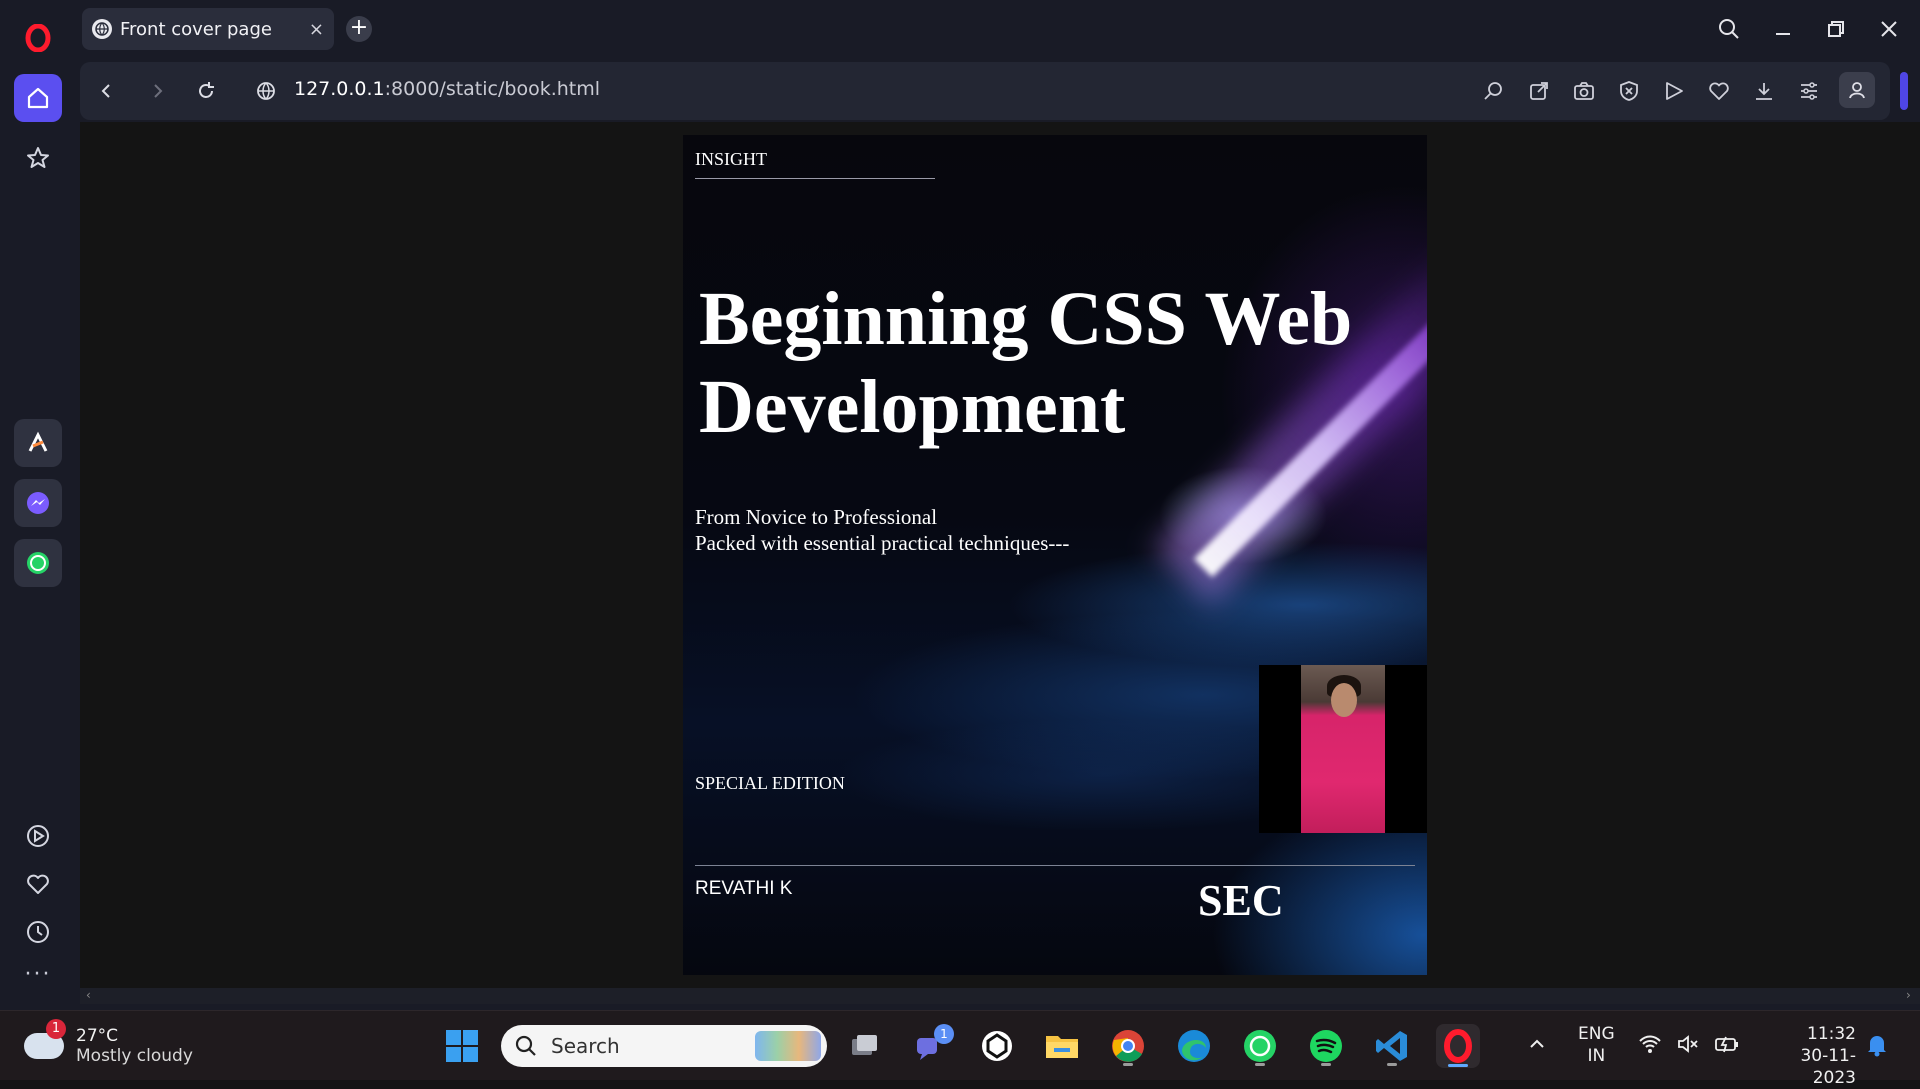 This screenshot has width=1920, height=1089. I want to click on home-icon, so click(38, 98).